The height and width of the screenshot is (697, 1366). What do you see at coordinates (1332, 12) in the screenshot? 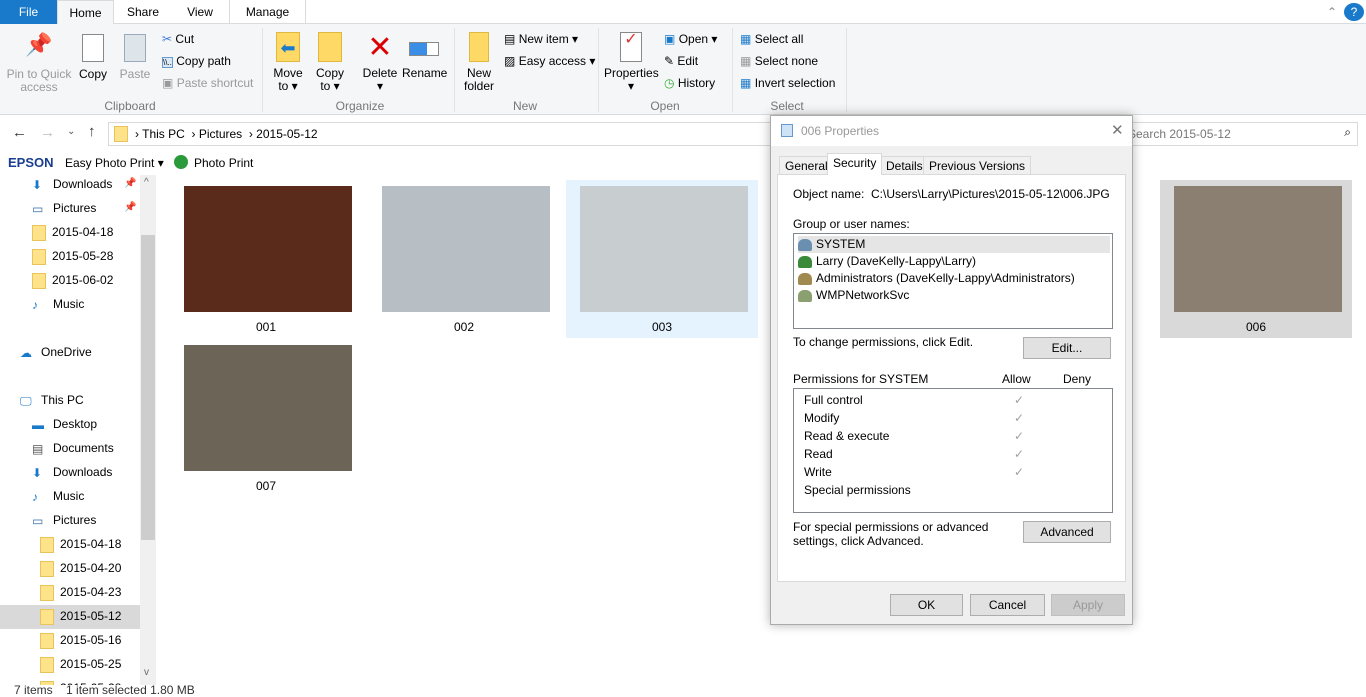
I see `collapse-ribbon-icon: ⌃` at bounding box center [1332, 12].